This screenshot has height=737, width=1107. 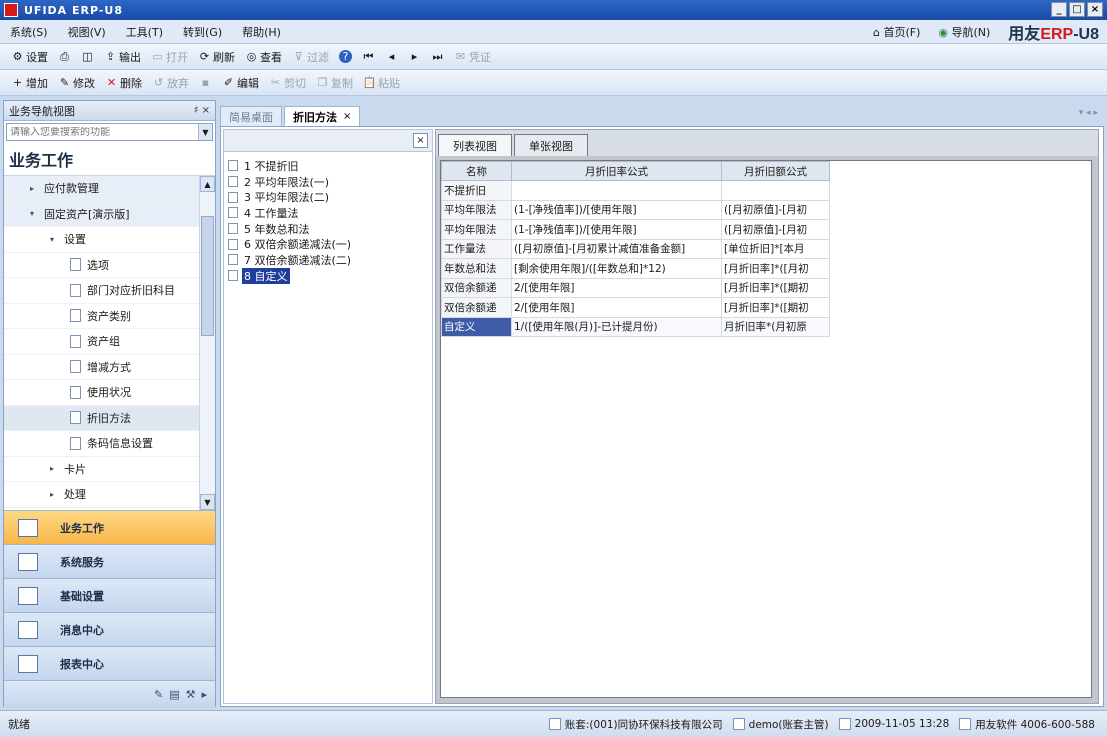 What do you see at coordinates (109, 214) in the screenshot?
I see `nav-tree-item: ▾ 固定资产[演示版]` at bounding box center [109, 214].